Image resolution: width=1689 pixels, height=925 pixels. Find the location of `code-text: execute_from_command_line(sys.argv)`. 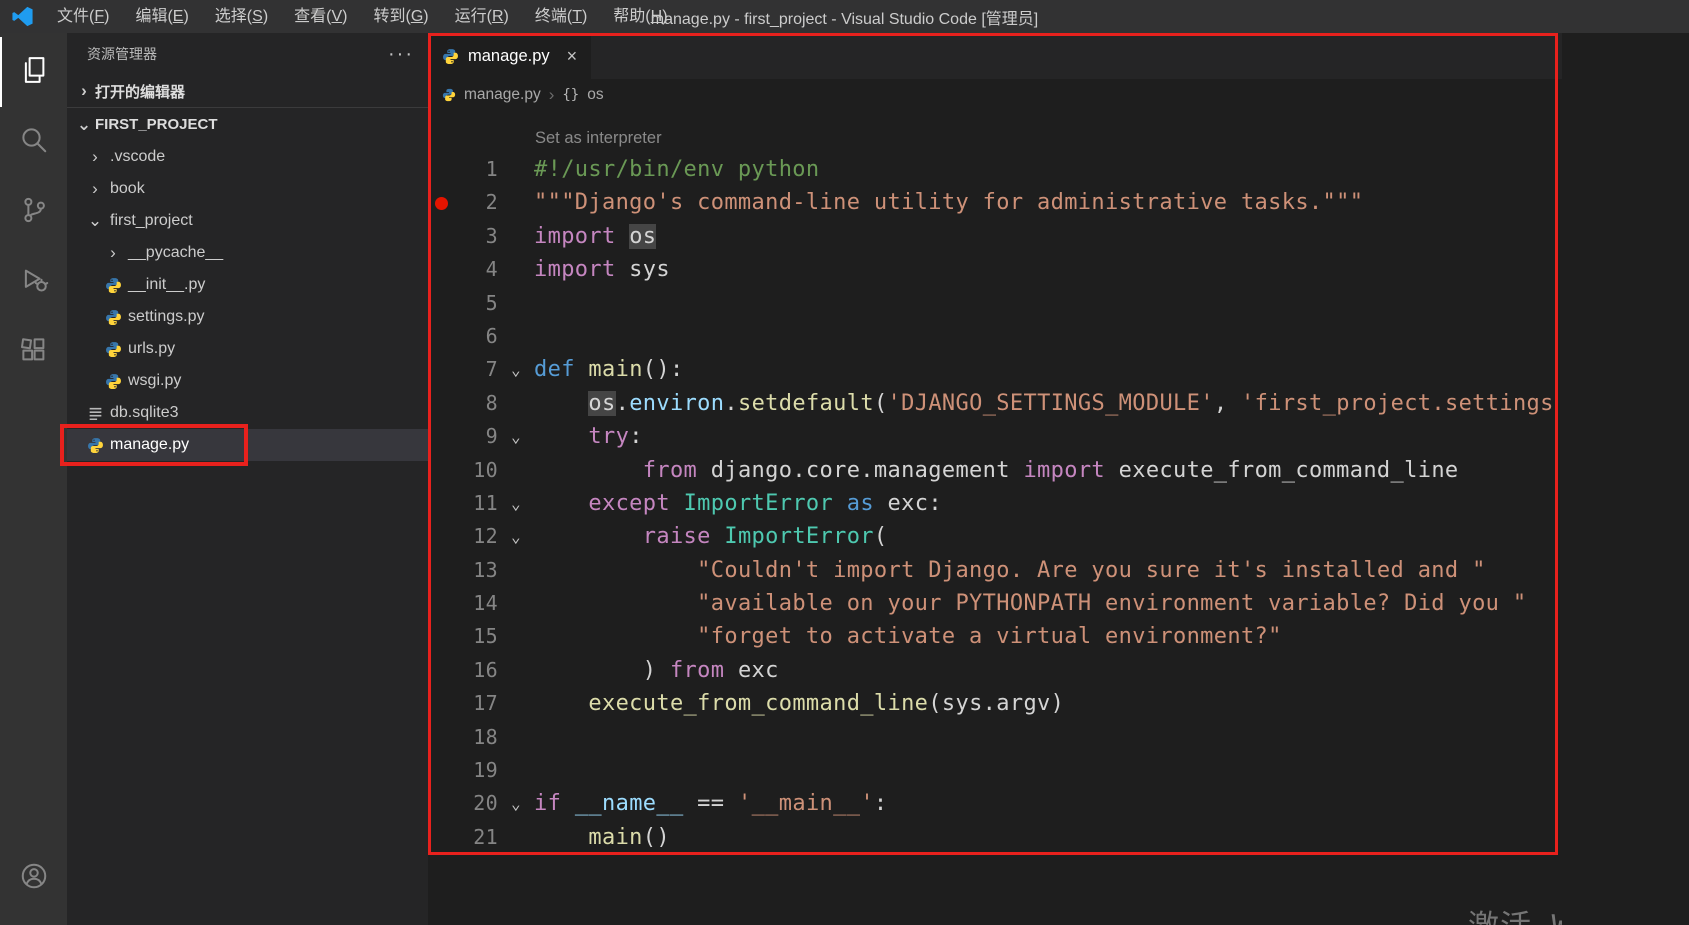

code-text: execute_from_command_line(sys.argv) is located at coordinates (1048, 703).